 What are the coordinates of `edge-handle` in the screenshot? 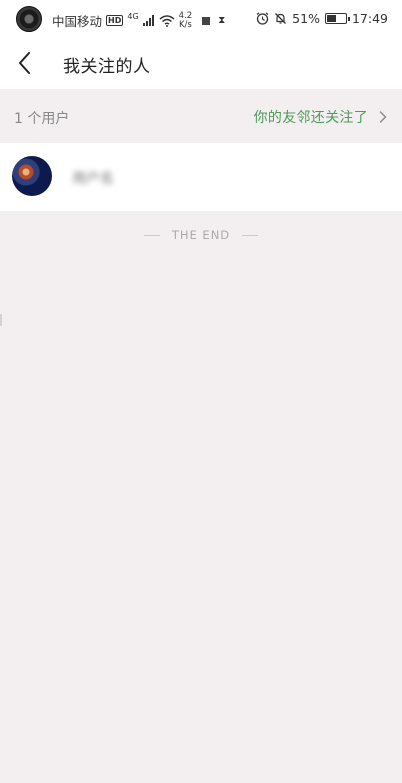 It's located at (1, 320).